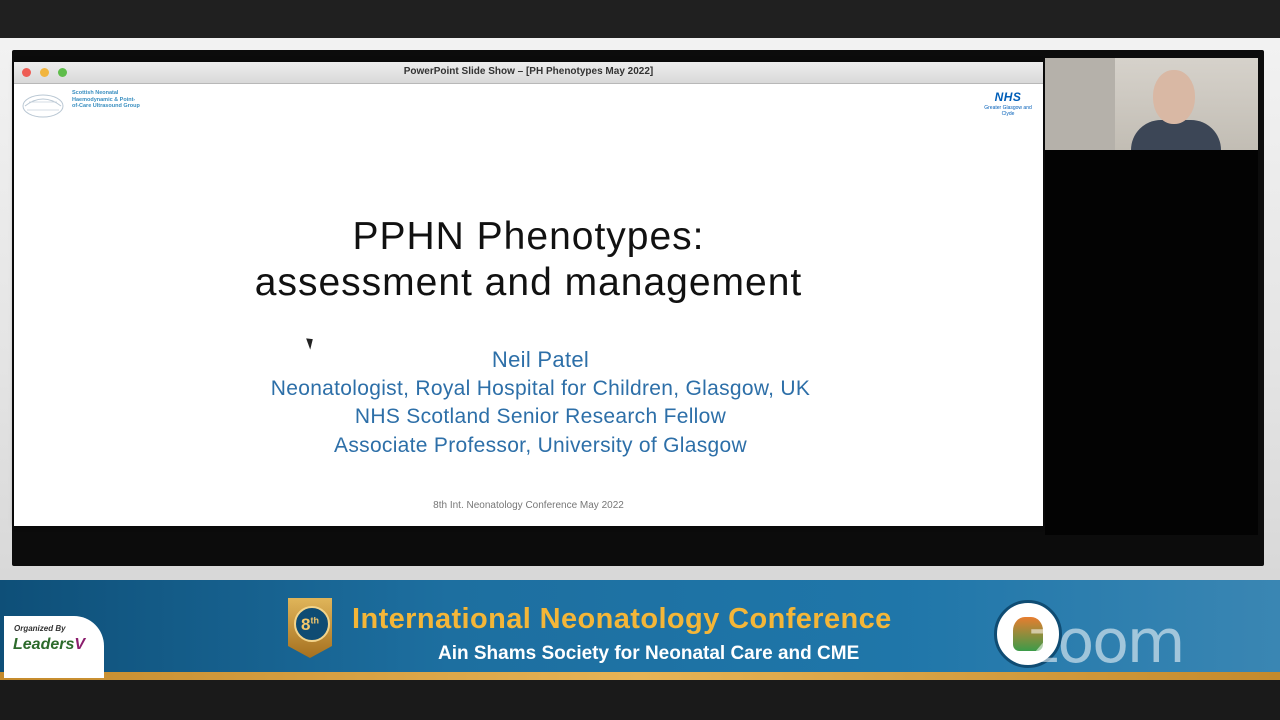  What do you see at coordinates (1151, 342) in the screenshot?
I see `video-panel-empty` at bounding box center [1151, 342].